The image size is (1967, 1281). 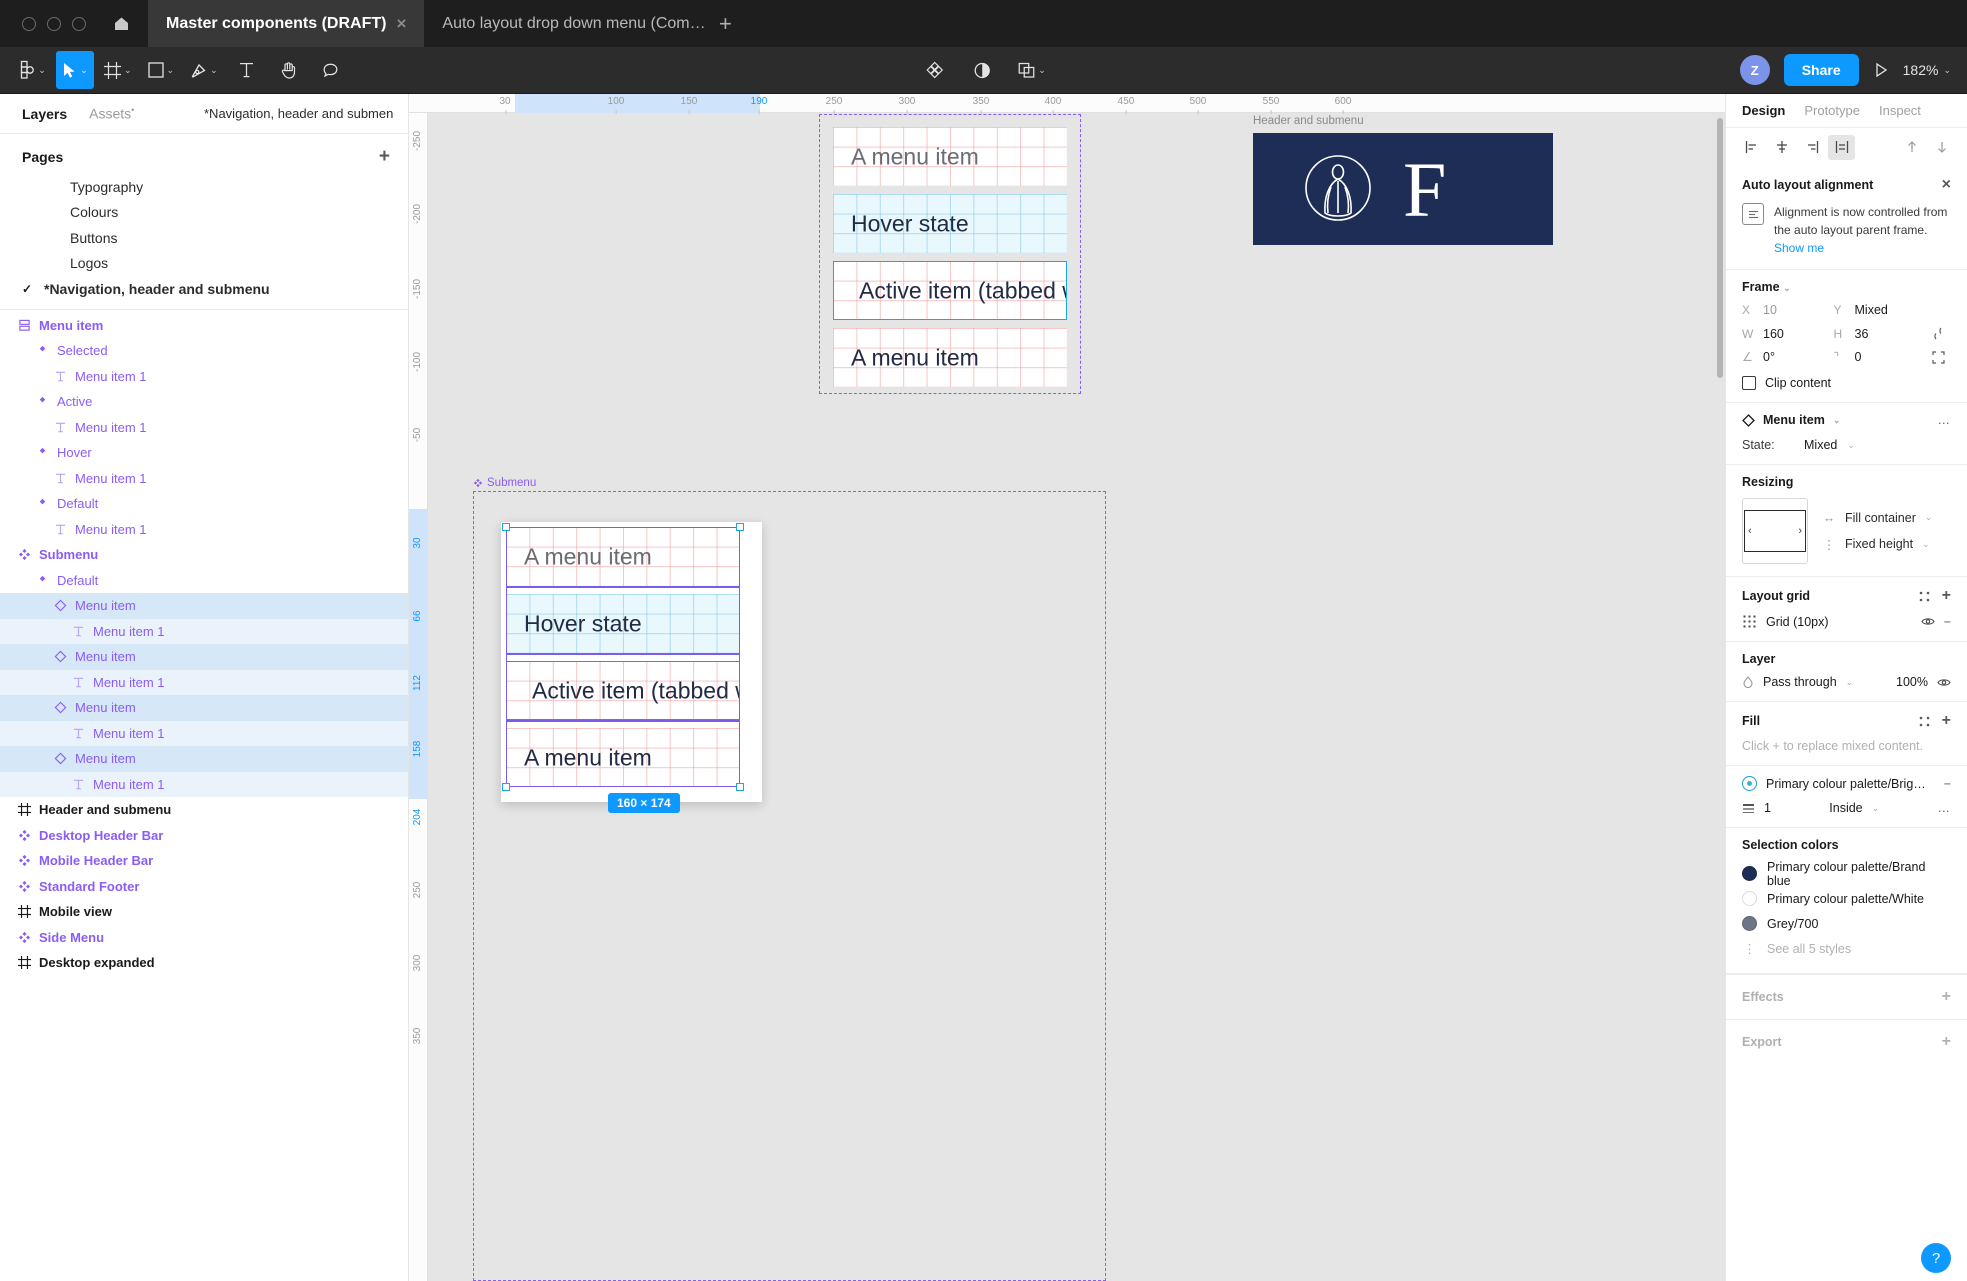 What do you see at coordinates (1947, 784) in the screenshot?
I see `remove-stroke-button: −` at bounding box center [1947, 784].